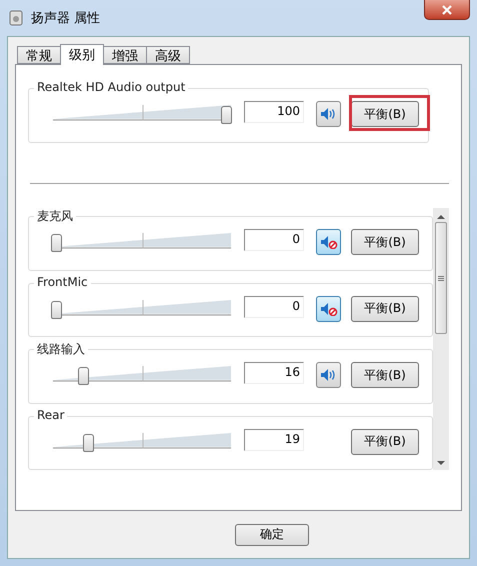 The width and height of the screenshot is (477, 566). Describe the element at coordinates (16, 18) in the screenshot. I see `speaker-device-icon` at that location.